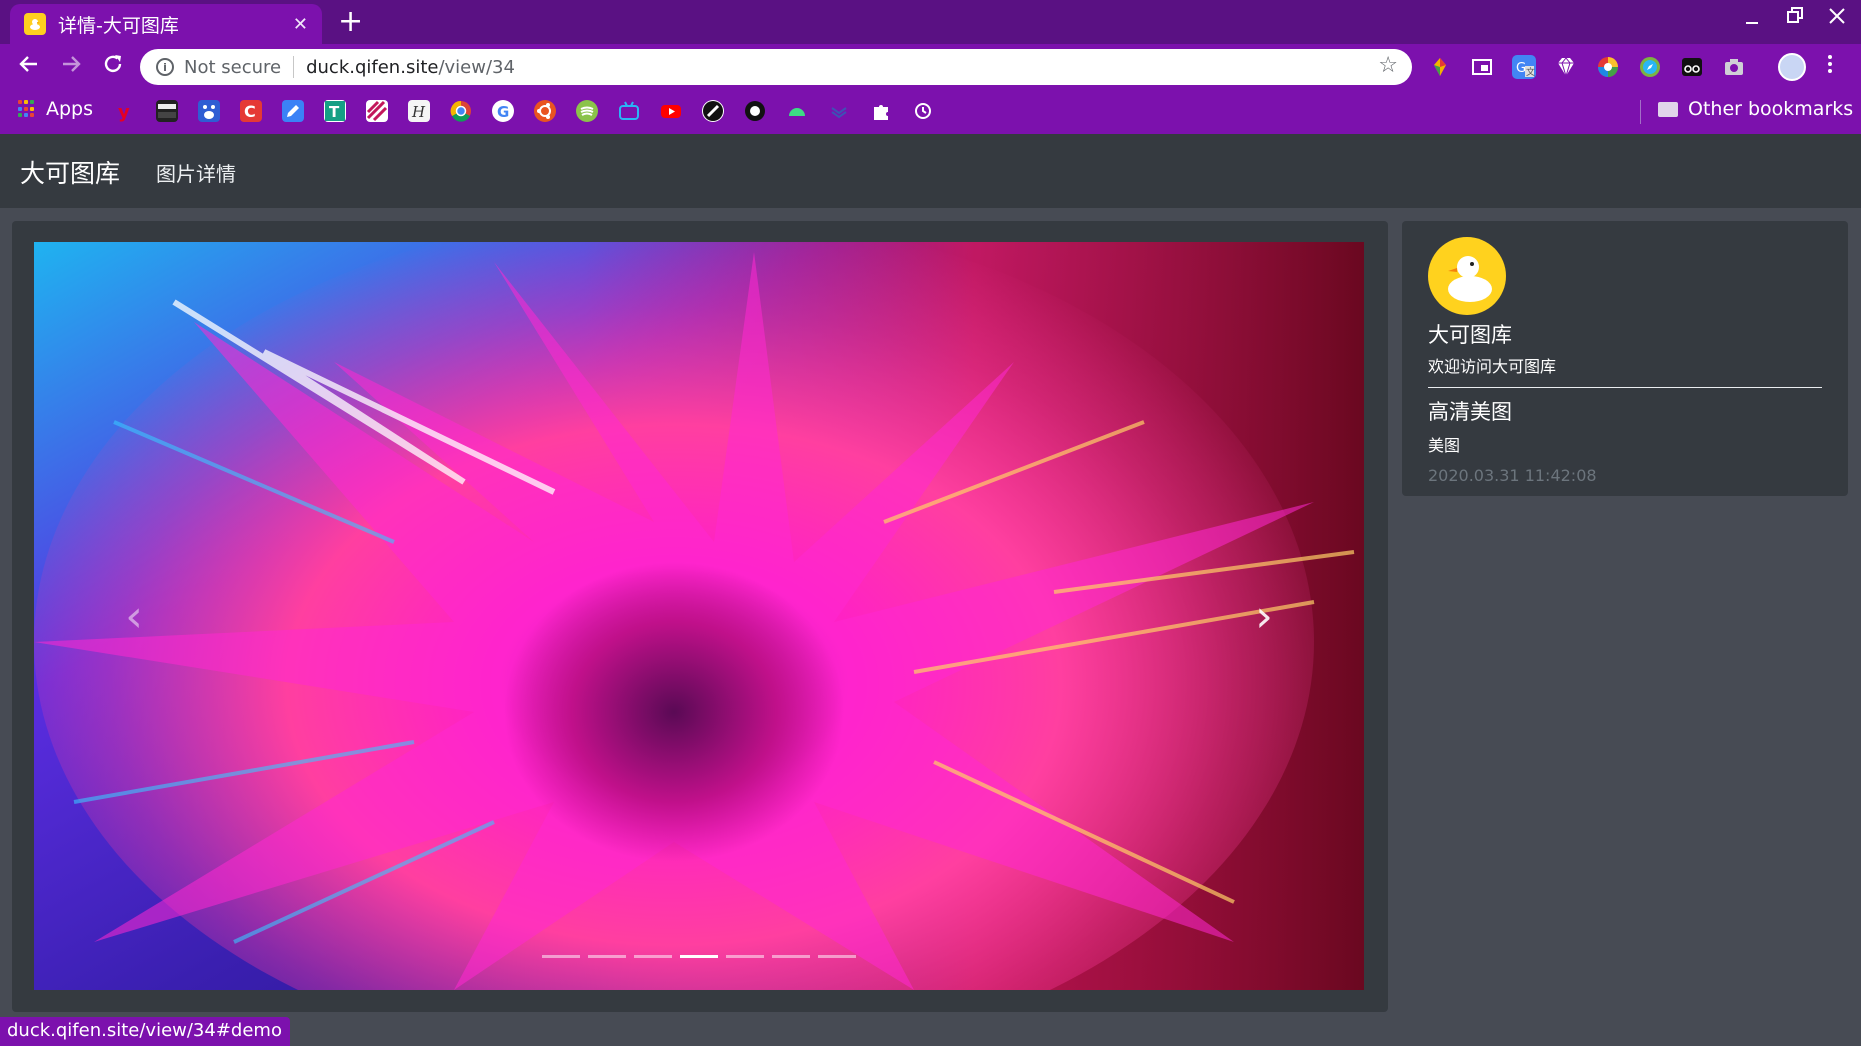  I want to click on svg-text: 文, so click(1530, 72).